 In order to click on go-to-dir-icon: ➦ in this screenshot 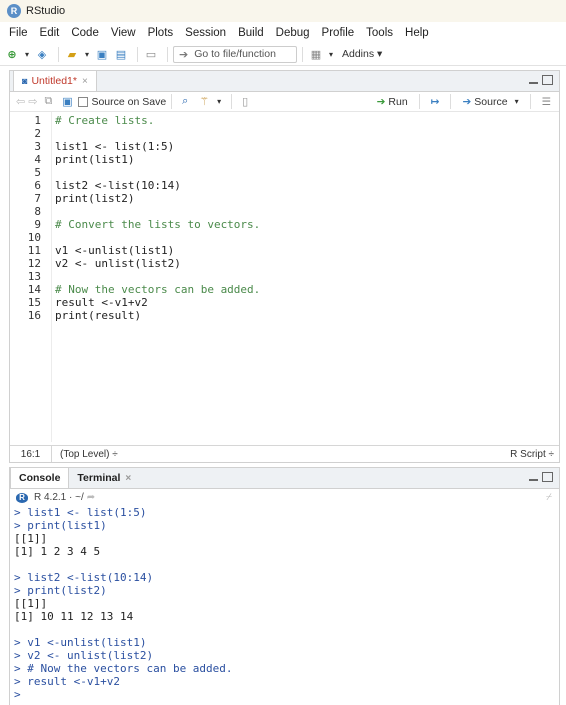, I will do `click(91, 497)`.